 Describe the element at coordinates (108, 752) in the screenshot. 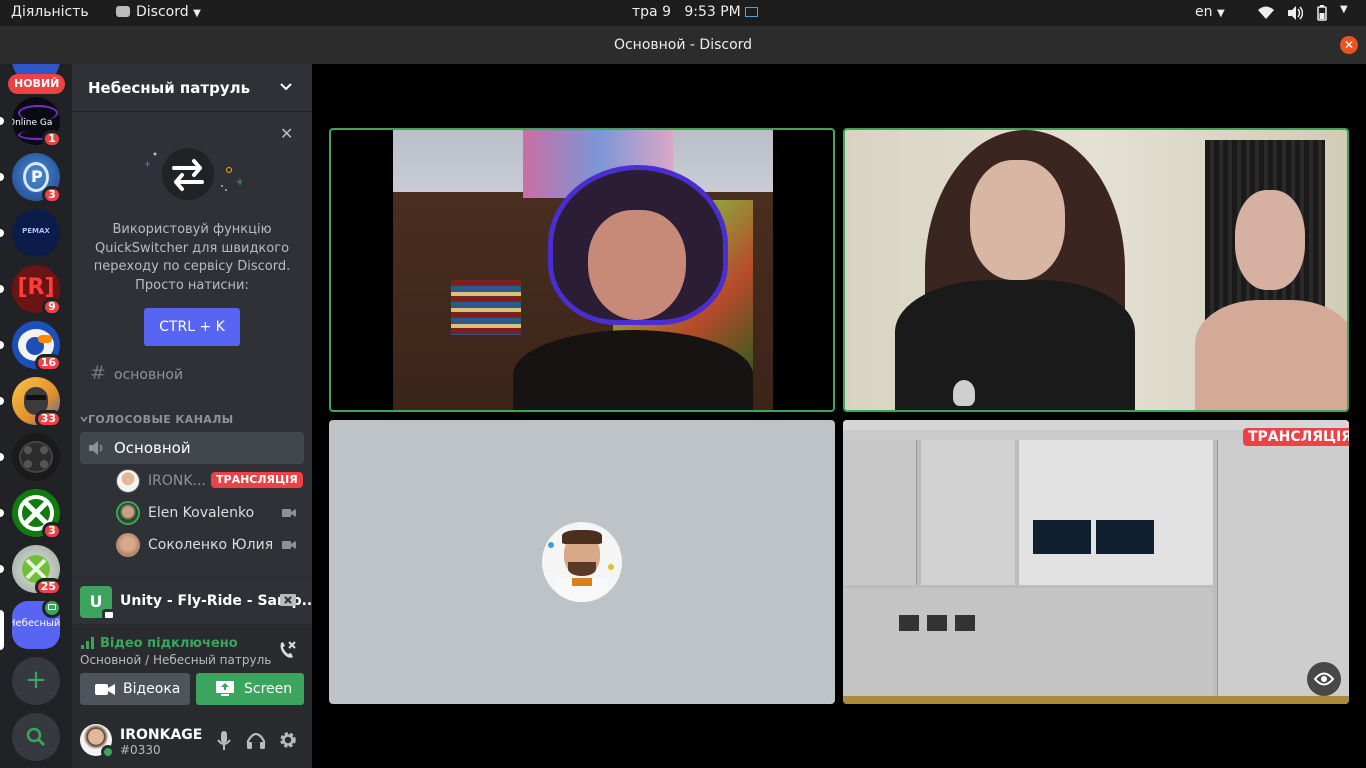

I see `online-status-icon` at that location.